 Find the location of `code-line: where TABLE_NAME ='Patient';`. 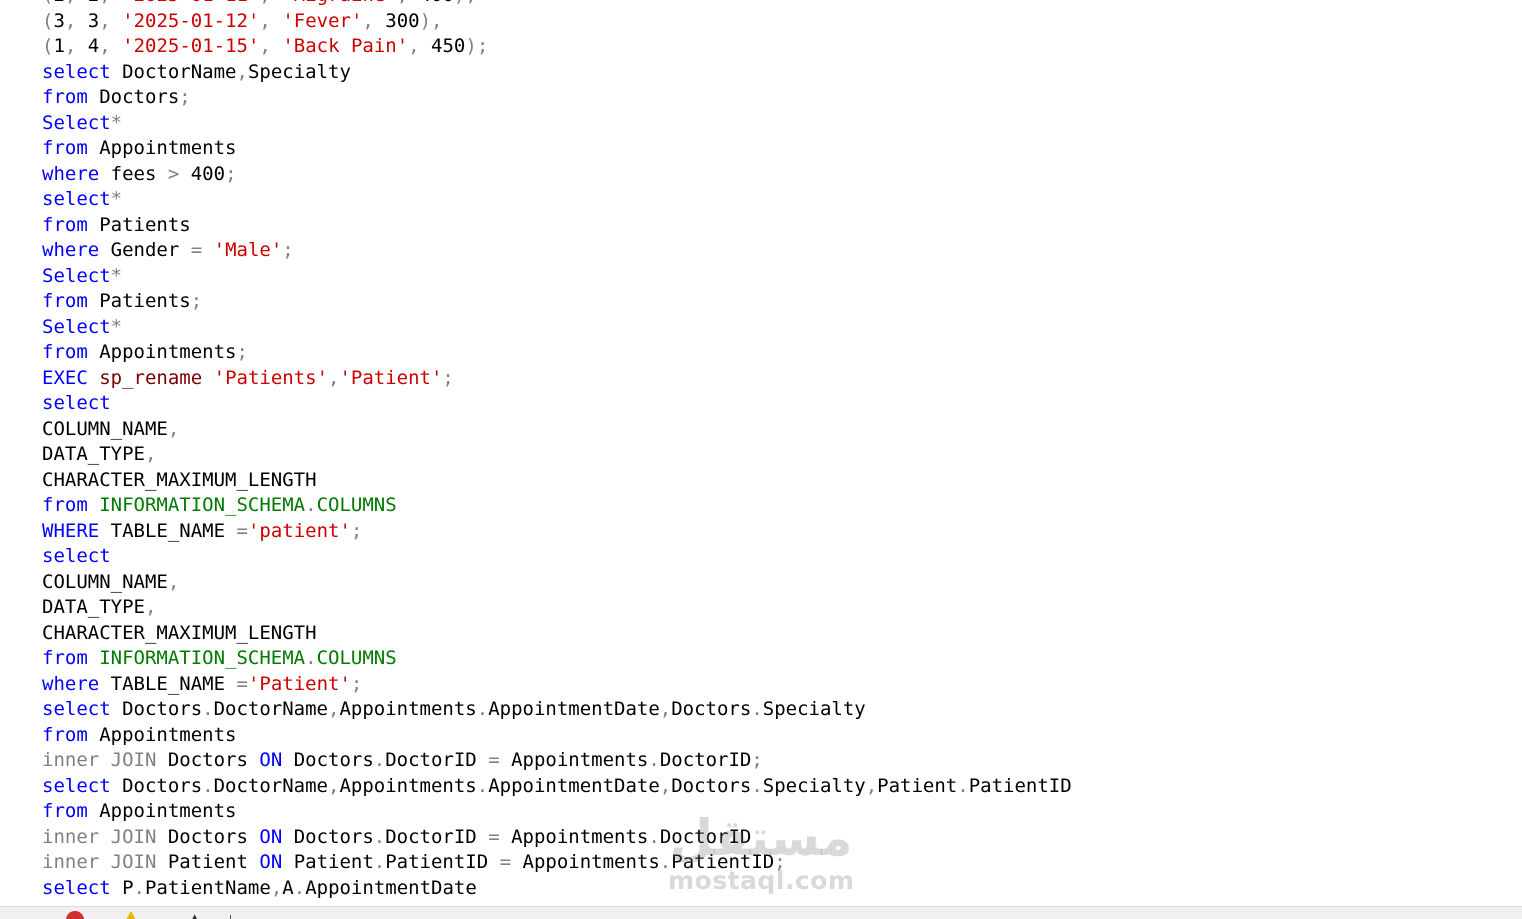

code-line: where TABLE_NAME ='Patient'; is located at coordinates (557, 685).